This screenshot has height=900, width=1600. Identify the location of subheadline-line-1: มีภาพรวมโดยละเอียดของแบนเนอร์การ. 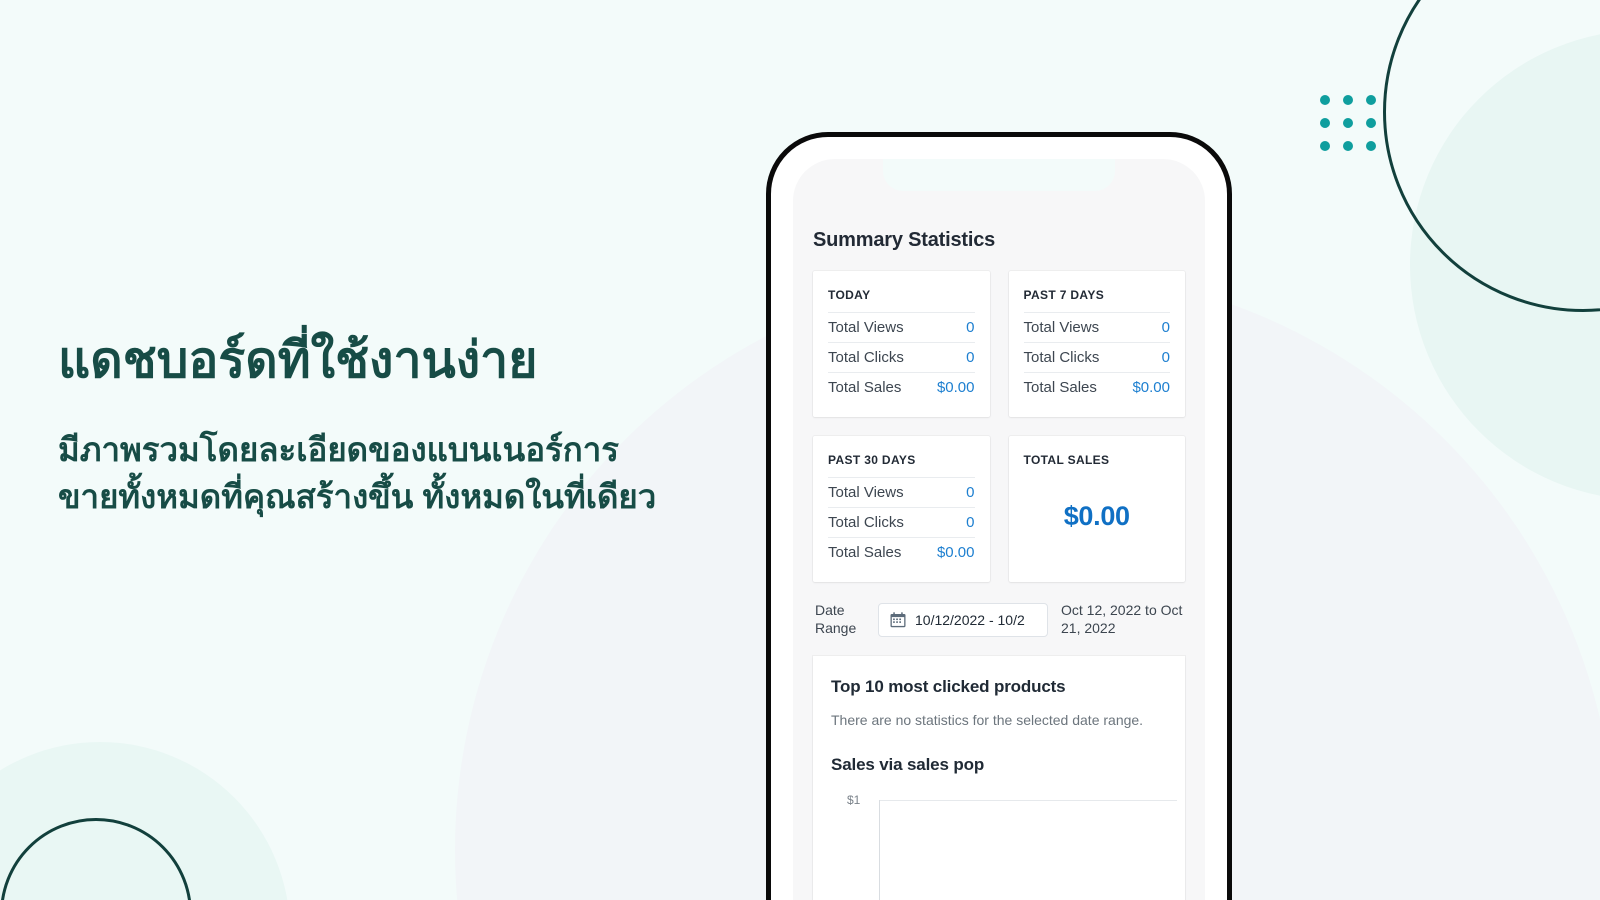
(338, 449).